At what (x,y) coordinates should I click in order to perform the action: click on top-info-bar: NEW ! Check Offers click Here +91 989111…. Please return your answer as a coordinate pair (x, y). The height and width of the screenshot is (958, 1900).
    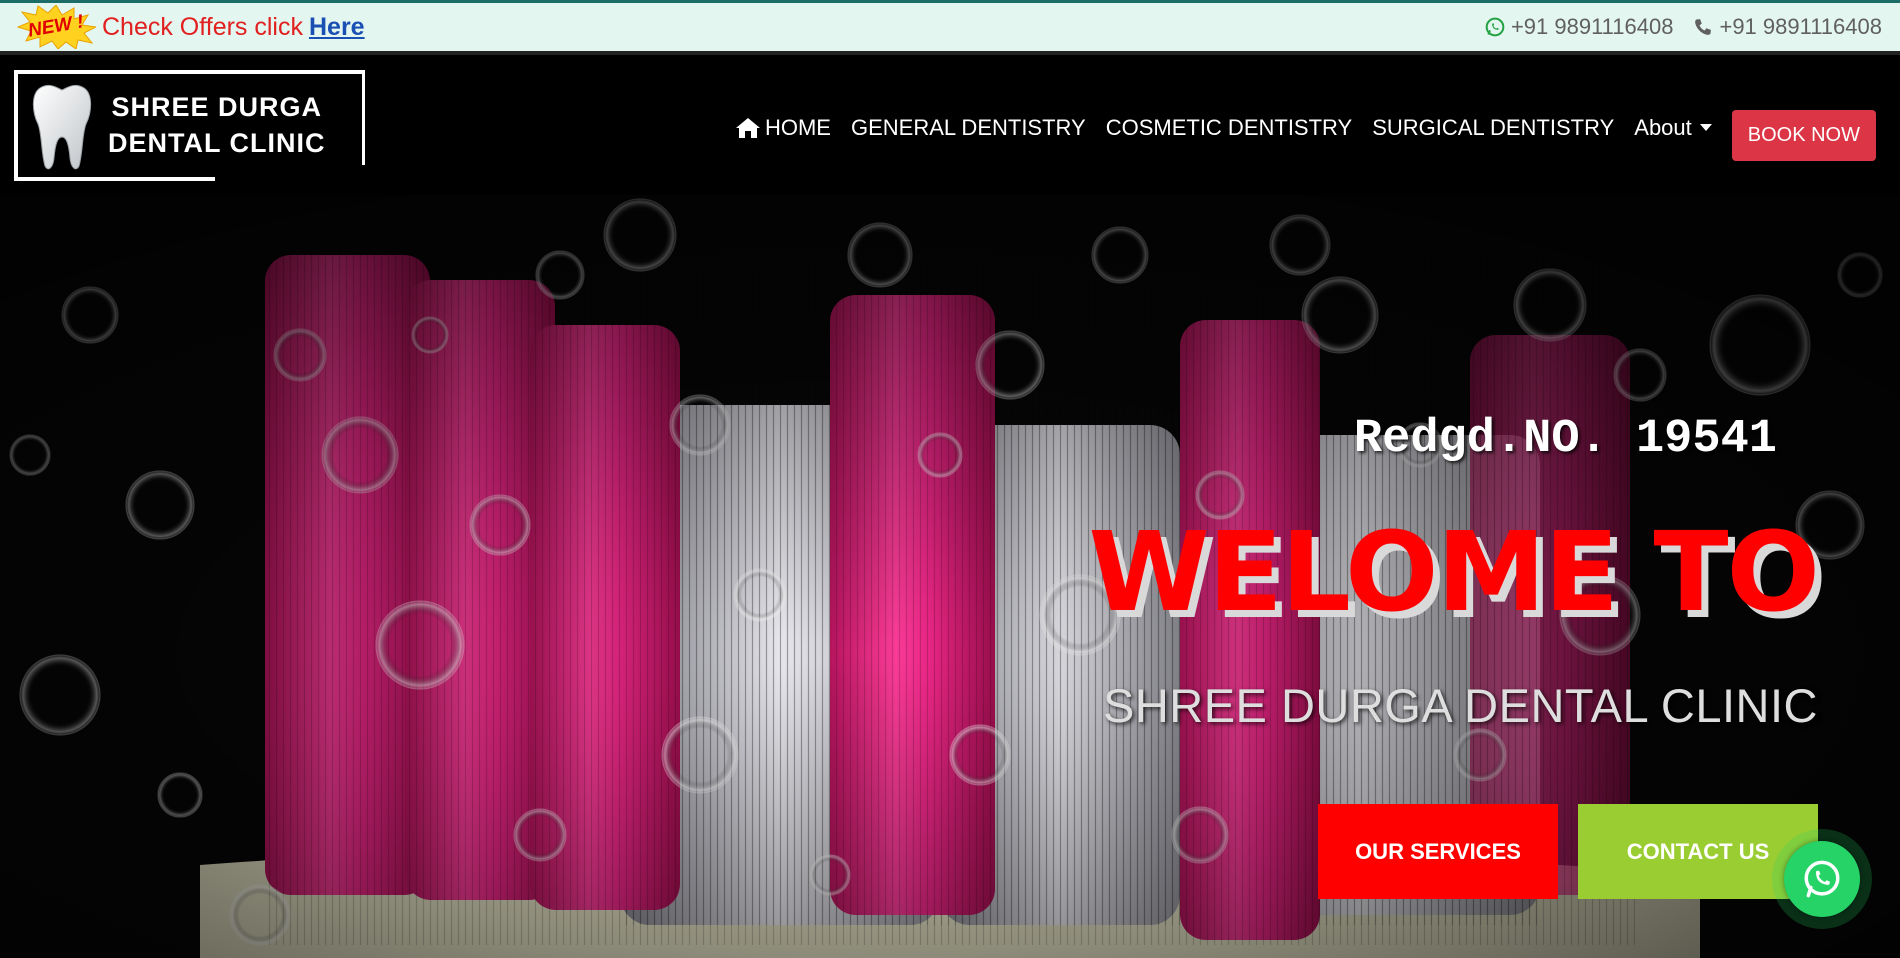
    Looking at the image, I should click on (950, 27).